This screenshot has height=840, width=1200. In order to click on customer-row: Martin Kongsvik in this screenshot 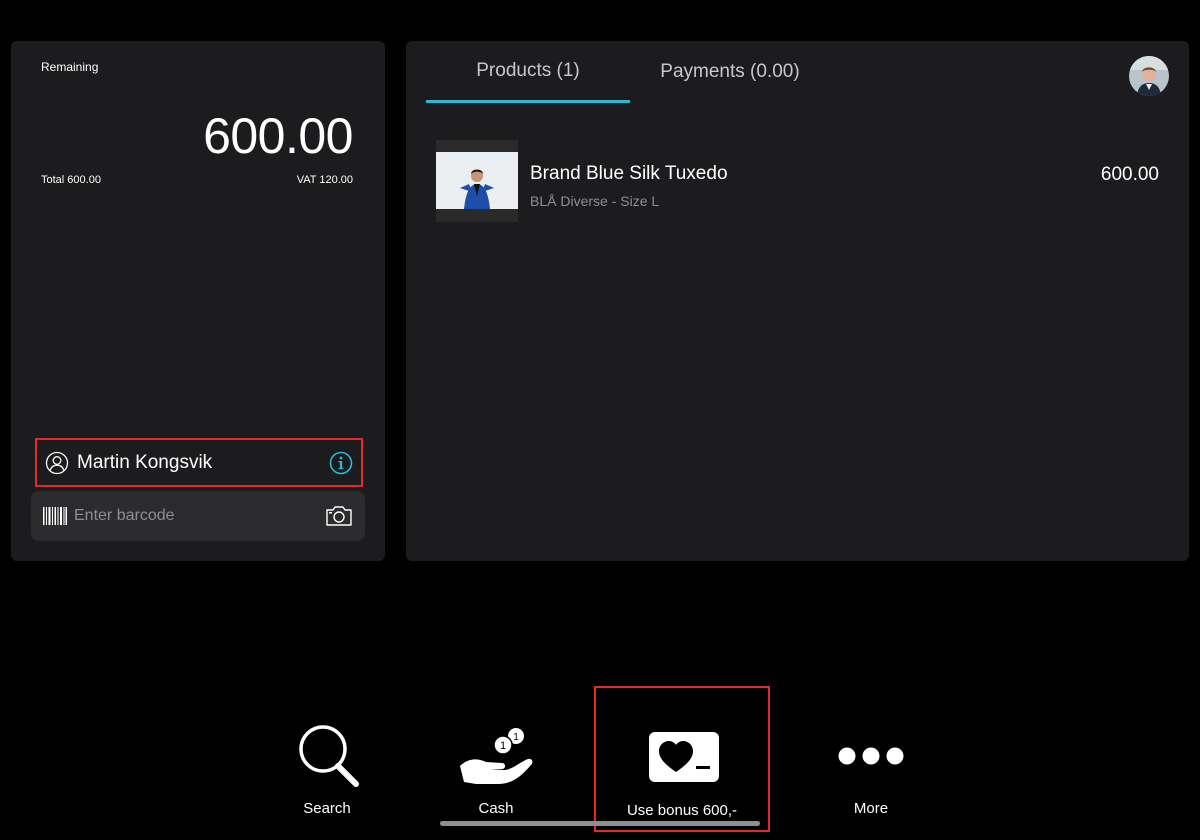, I will do `click(199, 462)`.